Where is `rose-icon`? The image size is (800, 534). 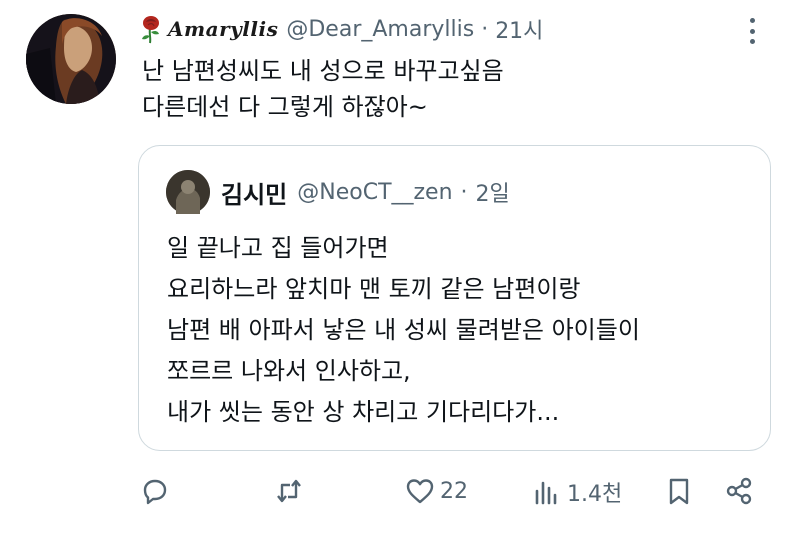 rose-icon is located at coordinates (150, 30).